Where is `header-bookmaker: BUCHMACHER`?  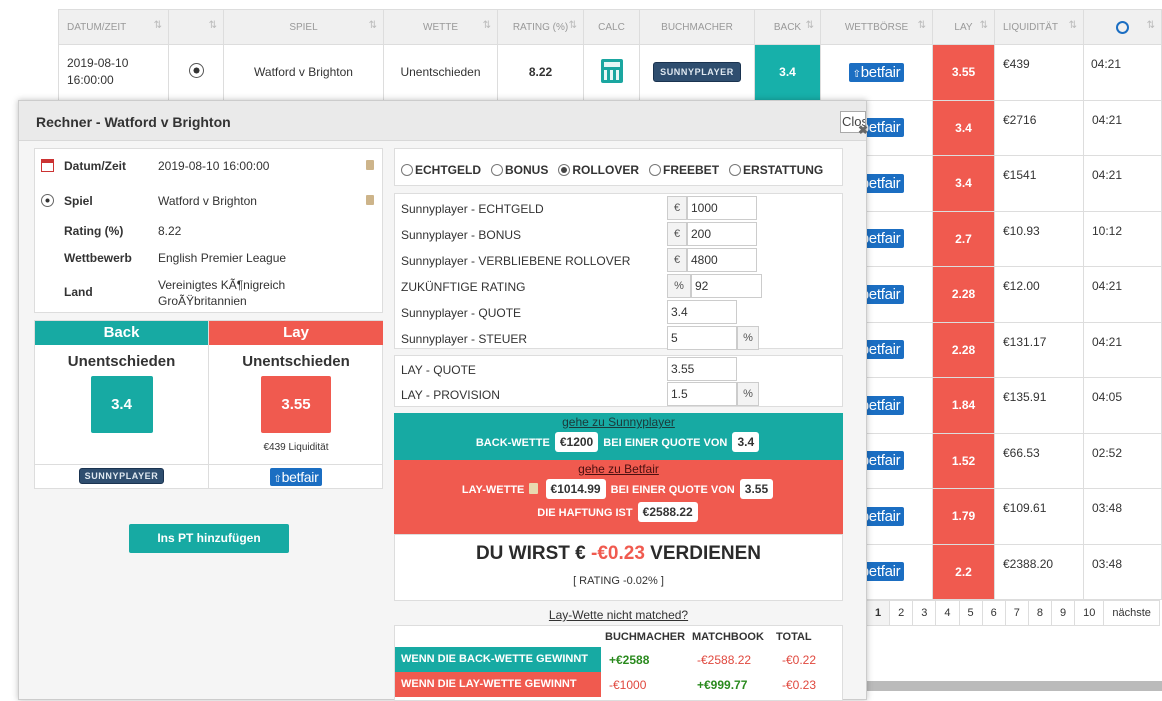
header-bookmaker: BUCHMACHER is located at coordinates (697, 27).